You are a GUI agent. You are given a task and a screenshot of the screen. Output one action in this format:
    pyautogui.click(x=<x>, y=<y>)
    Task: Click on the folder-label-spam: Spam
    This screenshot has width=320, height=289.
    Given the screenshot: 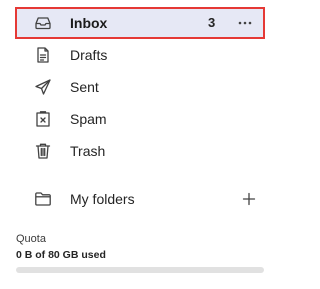 What is the action you would take?
    pyautogui.click(x=88, y=119)
    